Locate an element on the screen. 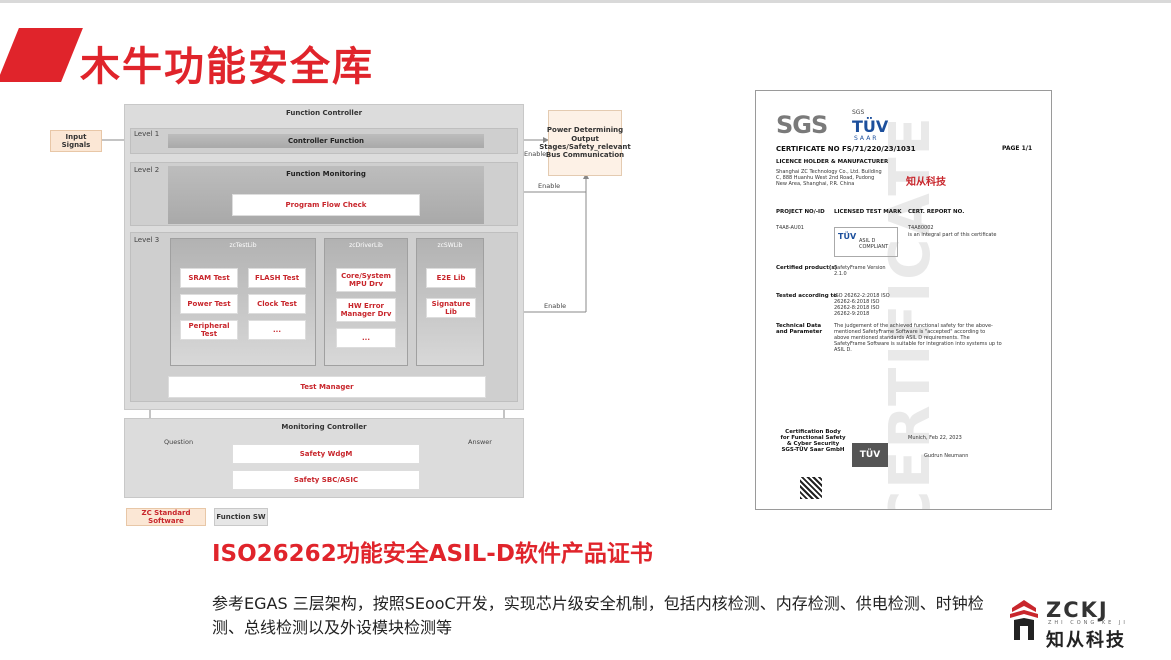 The width and height of the screenshot is (1171, 660). sram-test: SRAM Test is located at coordinates (209, 278).